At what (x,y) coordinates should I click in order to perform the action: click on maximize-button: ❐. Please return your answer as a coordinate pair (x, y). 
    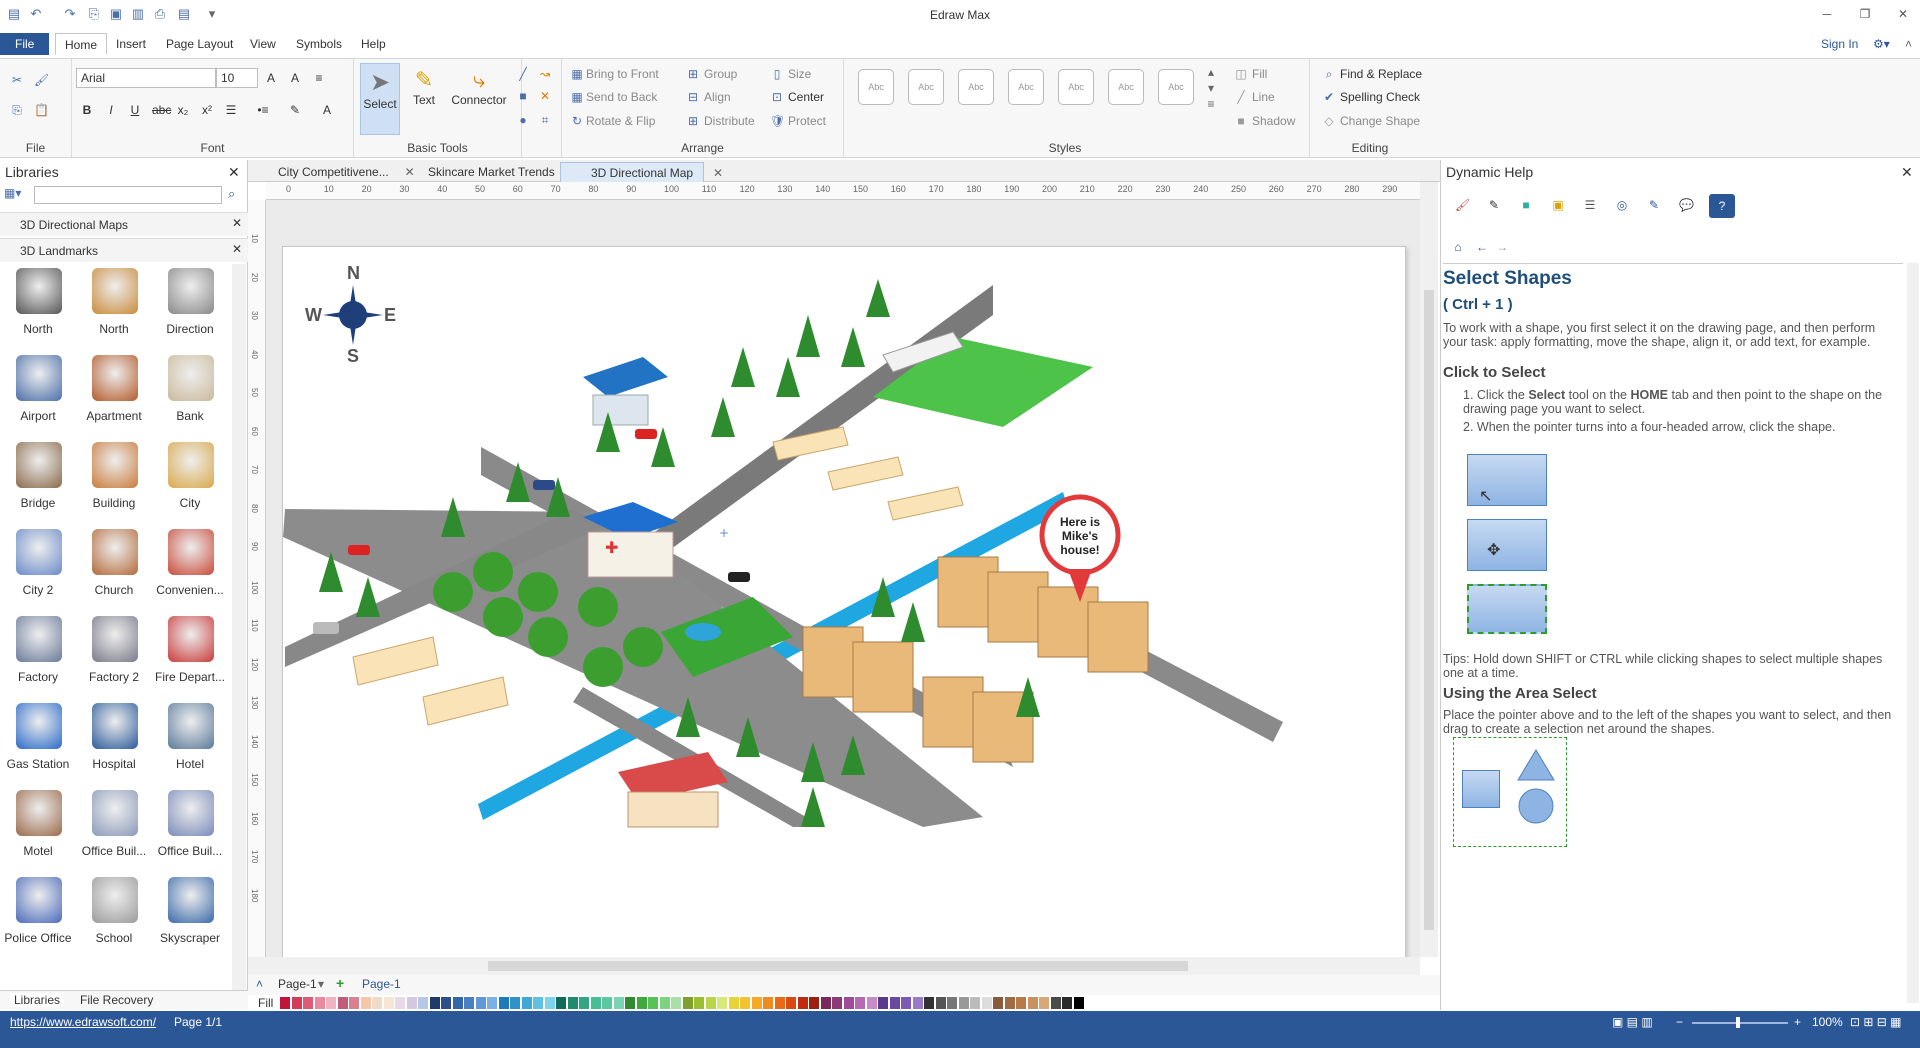
    Looking at the image, I should click on (1865, 14).